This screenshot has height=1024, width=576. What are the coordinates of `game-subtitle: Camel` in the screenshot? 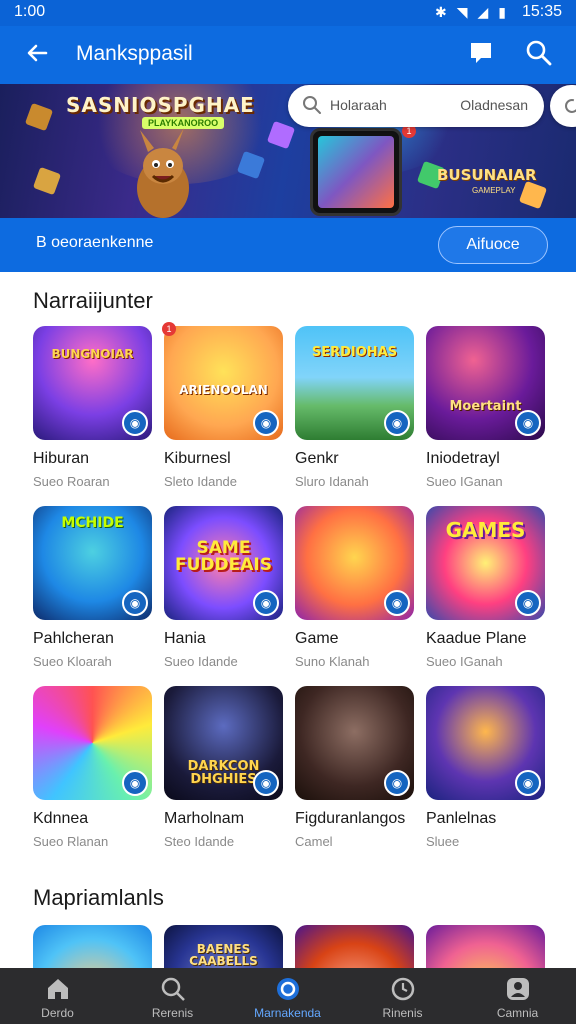 It's located at (314, 841).